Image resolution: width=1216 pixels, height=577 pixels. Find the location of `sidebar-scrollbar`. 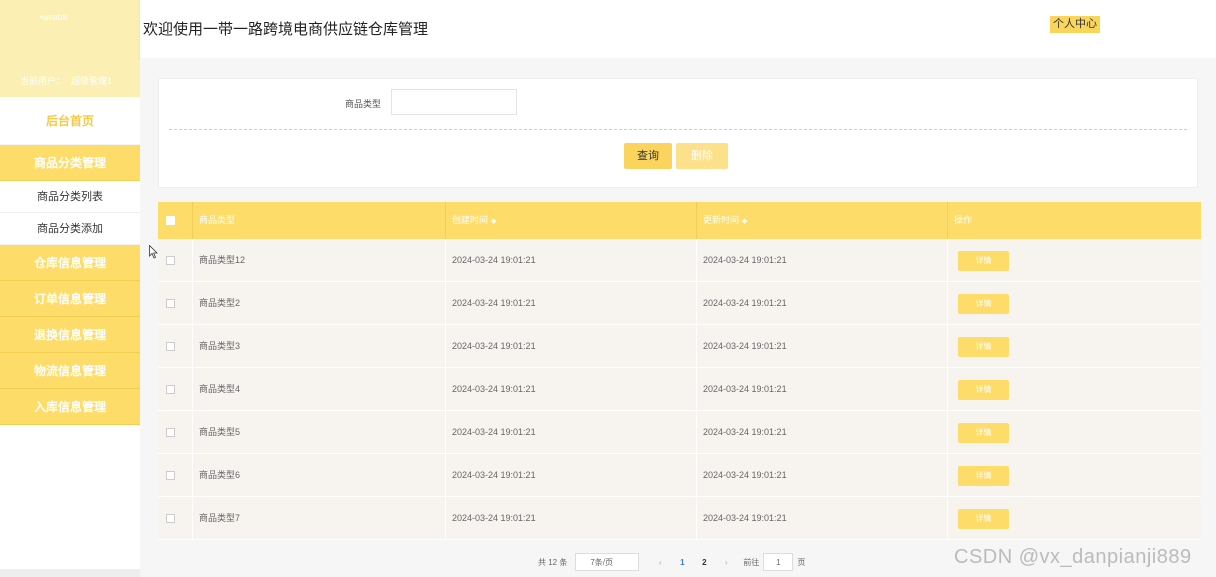

sidebar-scrollbar is located at coordinates (70, 573).